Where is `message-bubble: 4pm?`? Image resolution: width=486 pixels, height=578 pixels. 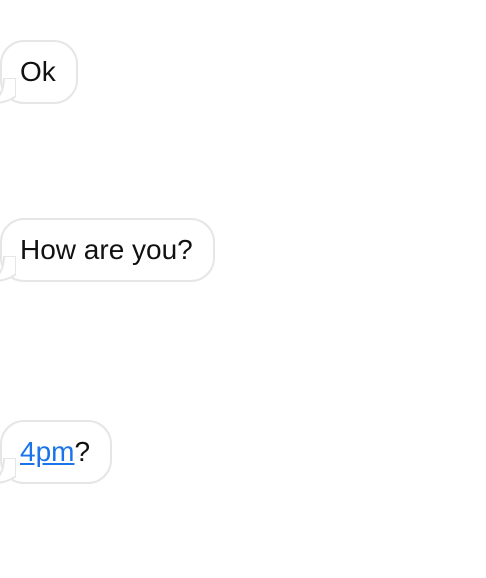
message-bubble: 4pm? is located at coordinates (56, 452).